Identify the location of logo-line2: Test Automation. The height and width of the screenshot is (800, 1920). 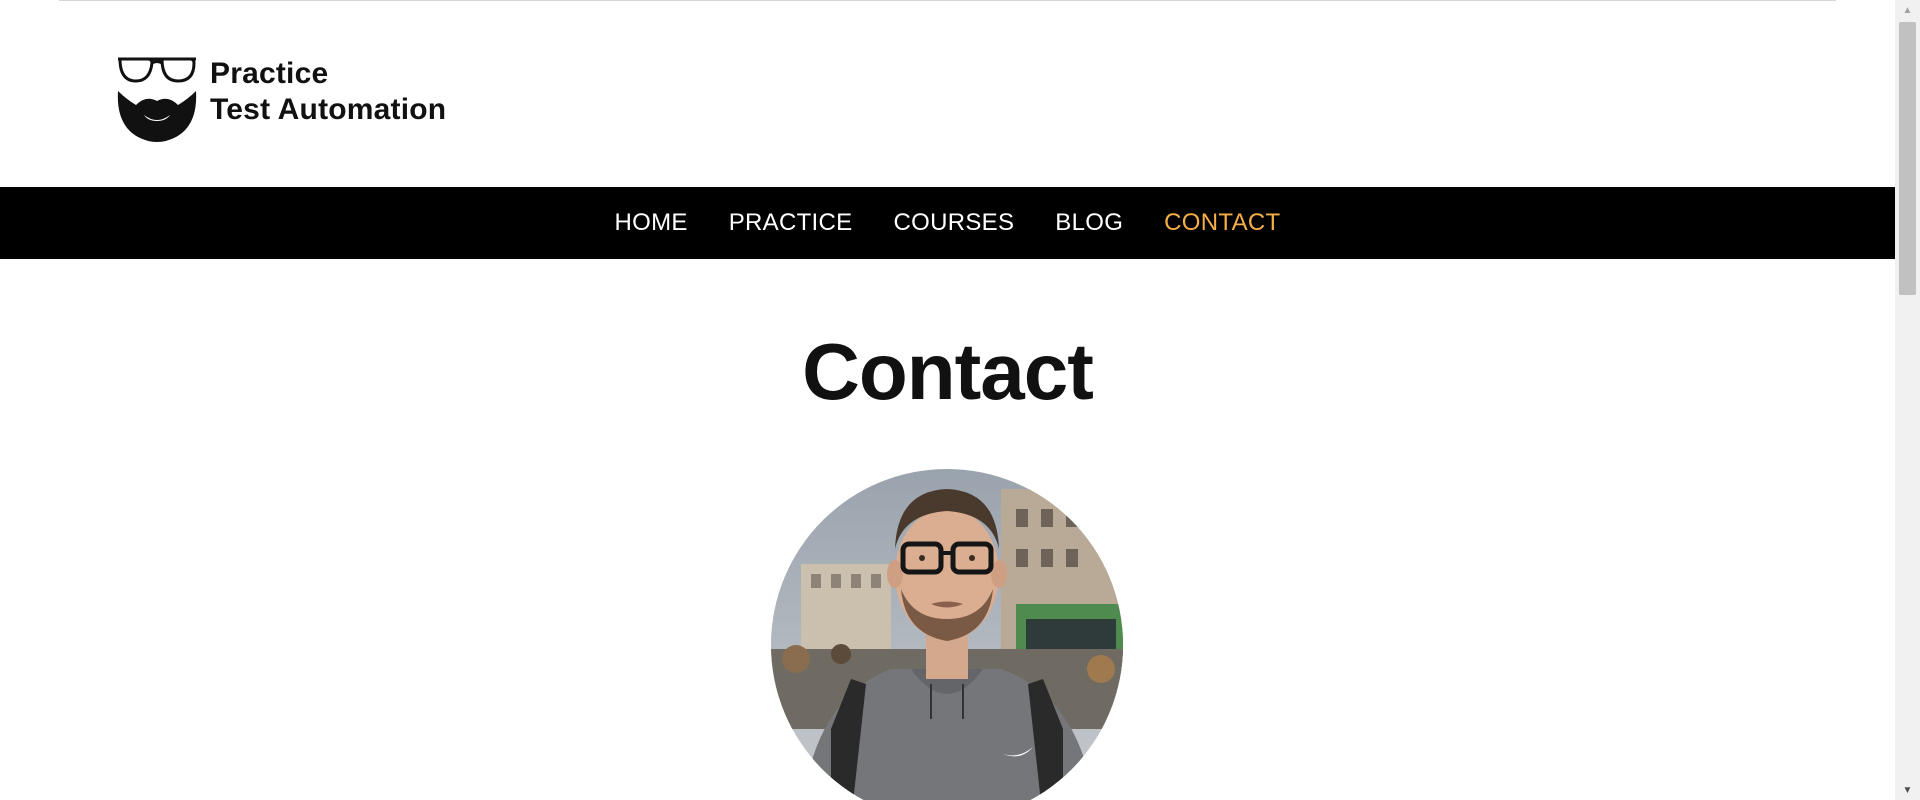
(328, 109).